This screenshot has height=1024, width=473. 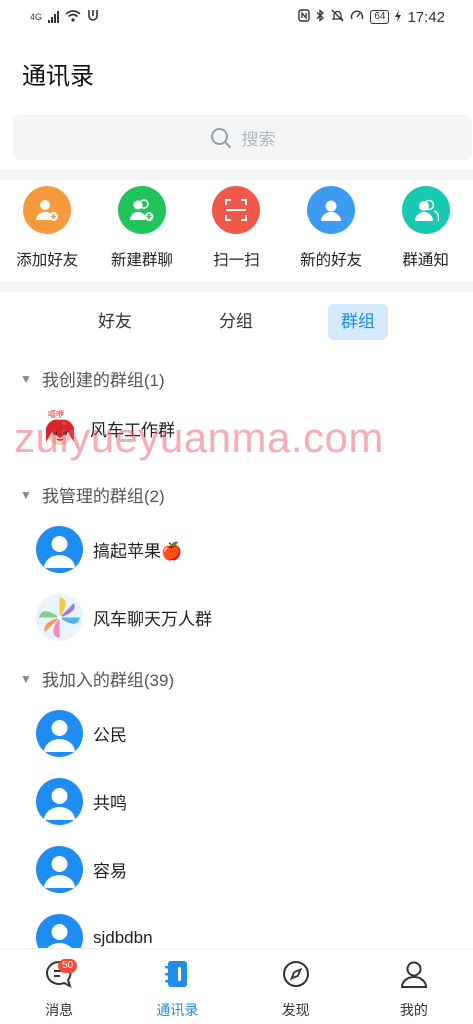 I want to click on page-title: 通讯录, so click(x=58, y=76).